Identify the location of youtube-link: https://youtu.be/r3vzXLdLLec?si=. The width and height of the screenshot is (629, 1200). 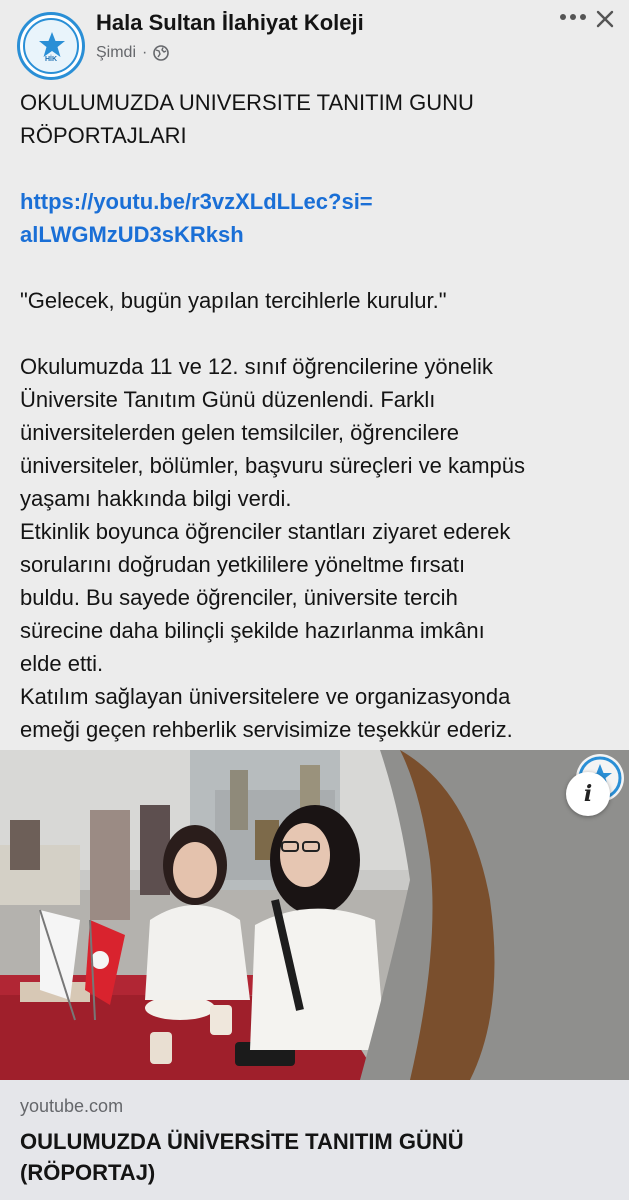
(196, 201).